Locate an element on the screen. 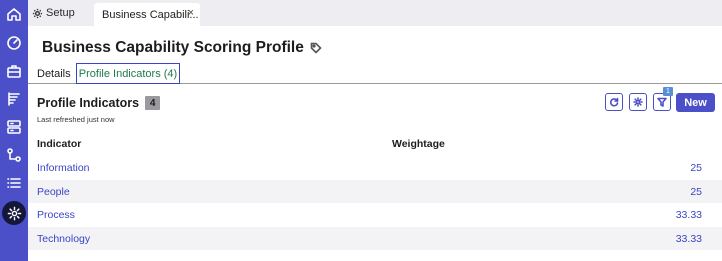 The image size is (722, 261). home-icon is located at coordinates (14, 14).